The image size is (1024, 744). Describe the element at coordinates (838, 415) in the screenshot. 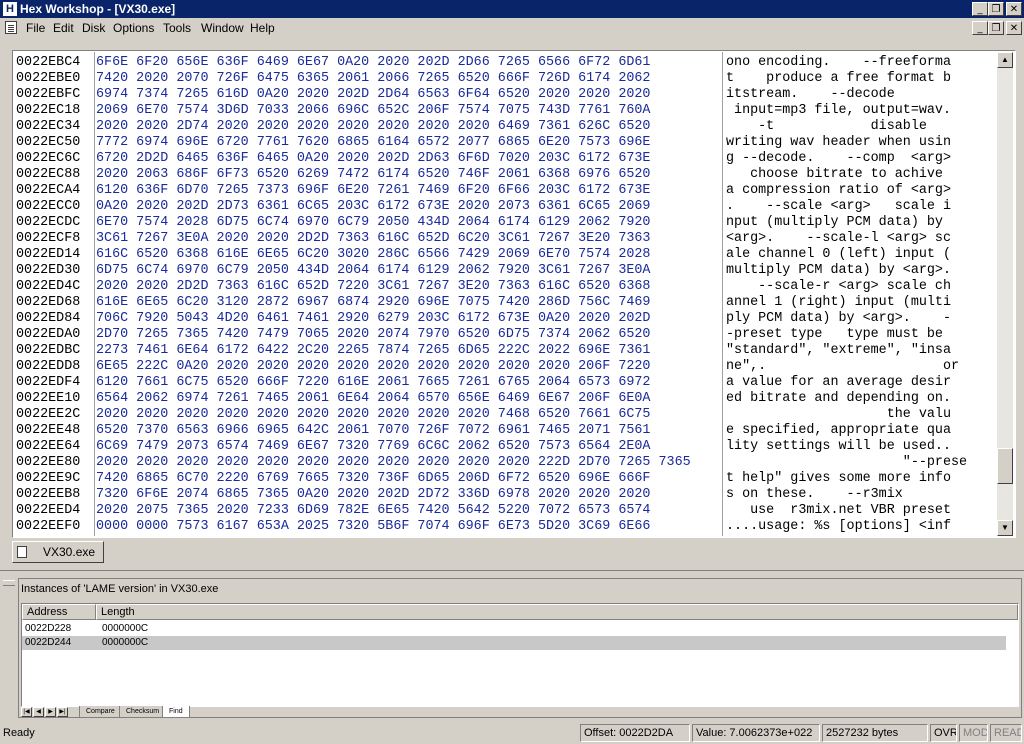

I see `hex-row-text: the valu` at that location.